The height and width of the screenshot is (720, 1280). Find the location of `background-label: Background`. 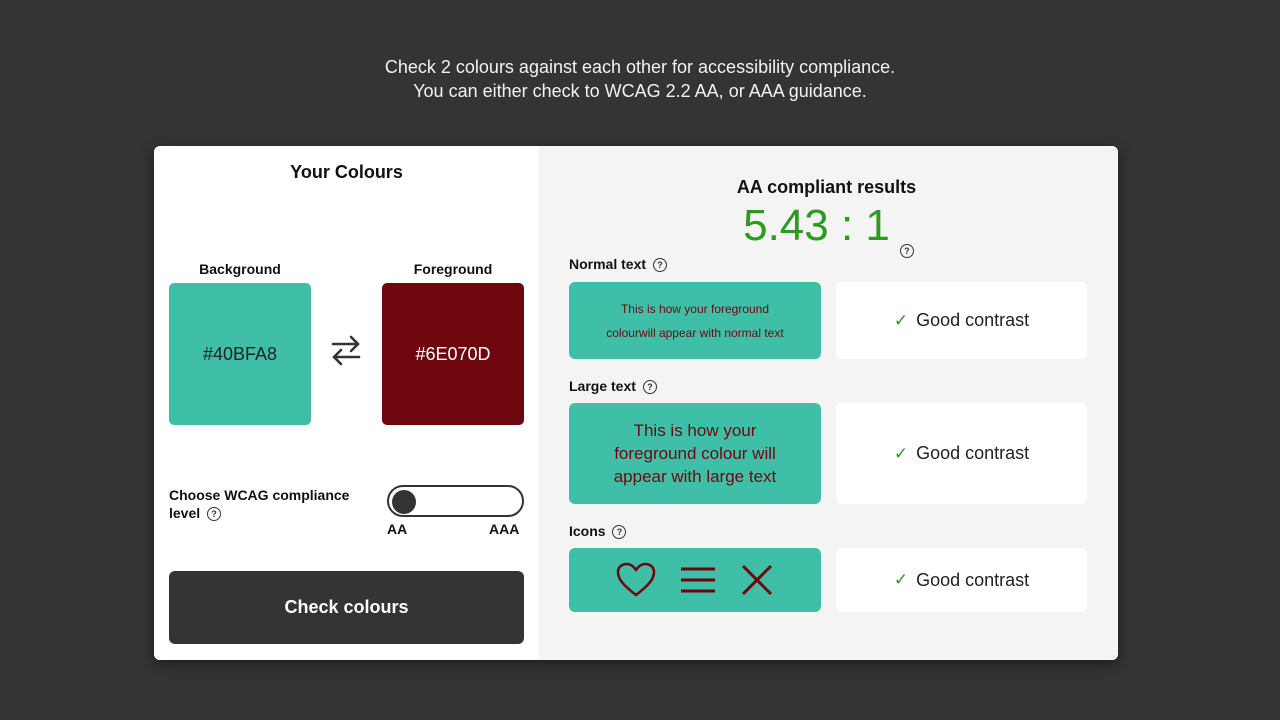

background-label: Background is located at coordinates (240, 269).